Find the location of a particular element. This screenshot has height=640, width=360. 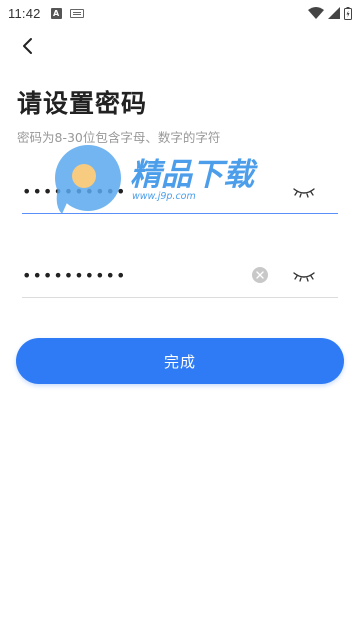

password-rule-hint: 密码为8-30位包含字母、数字的字符 is located at coordinates (119, 137).